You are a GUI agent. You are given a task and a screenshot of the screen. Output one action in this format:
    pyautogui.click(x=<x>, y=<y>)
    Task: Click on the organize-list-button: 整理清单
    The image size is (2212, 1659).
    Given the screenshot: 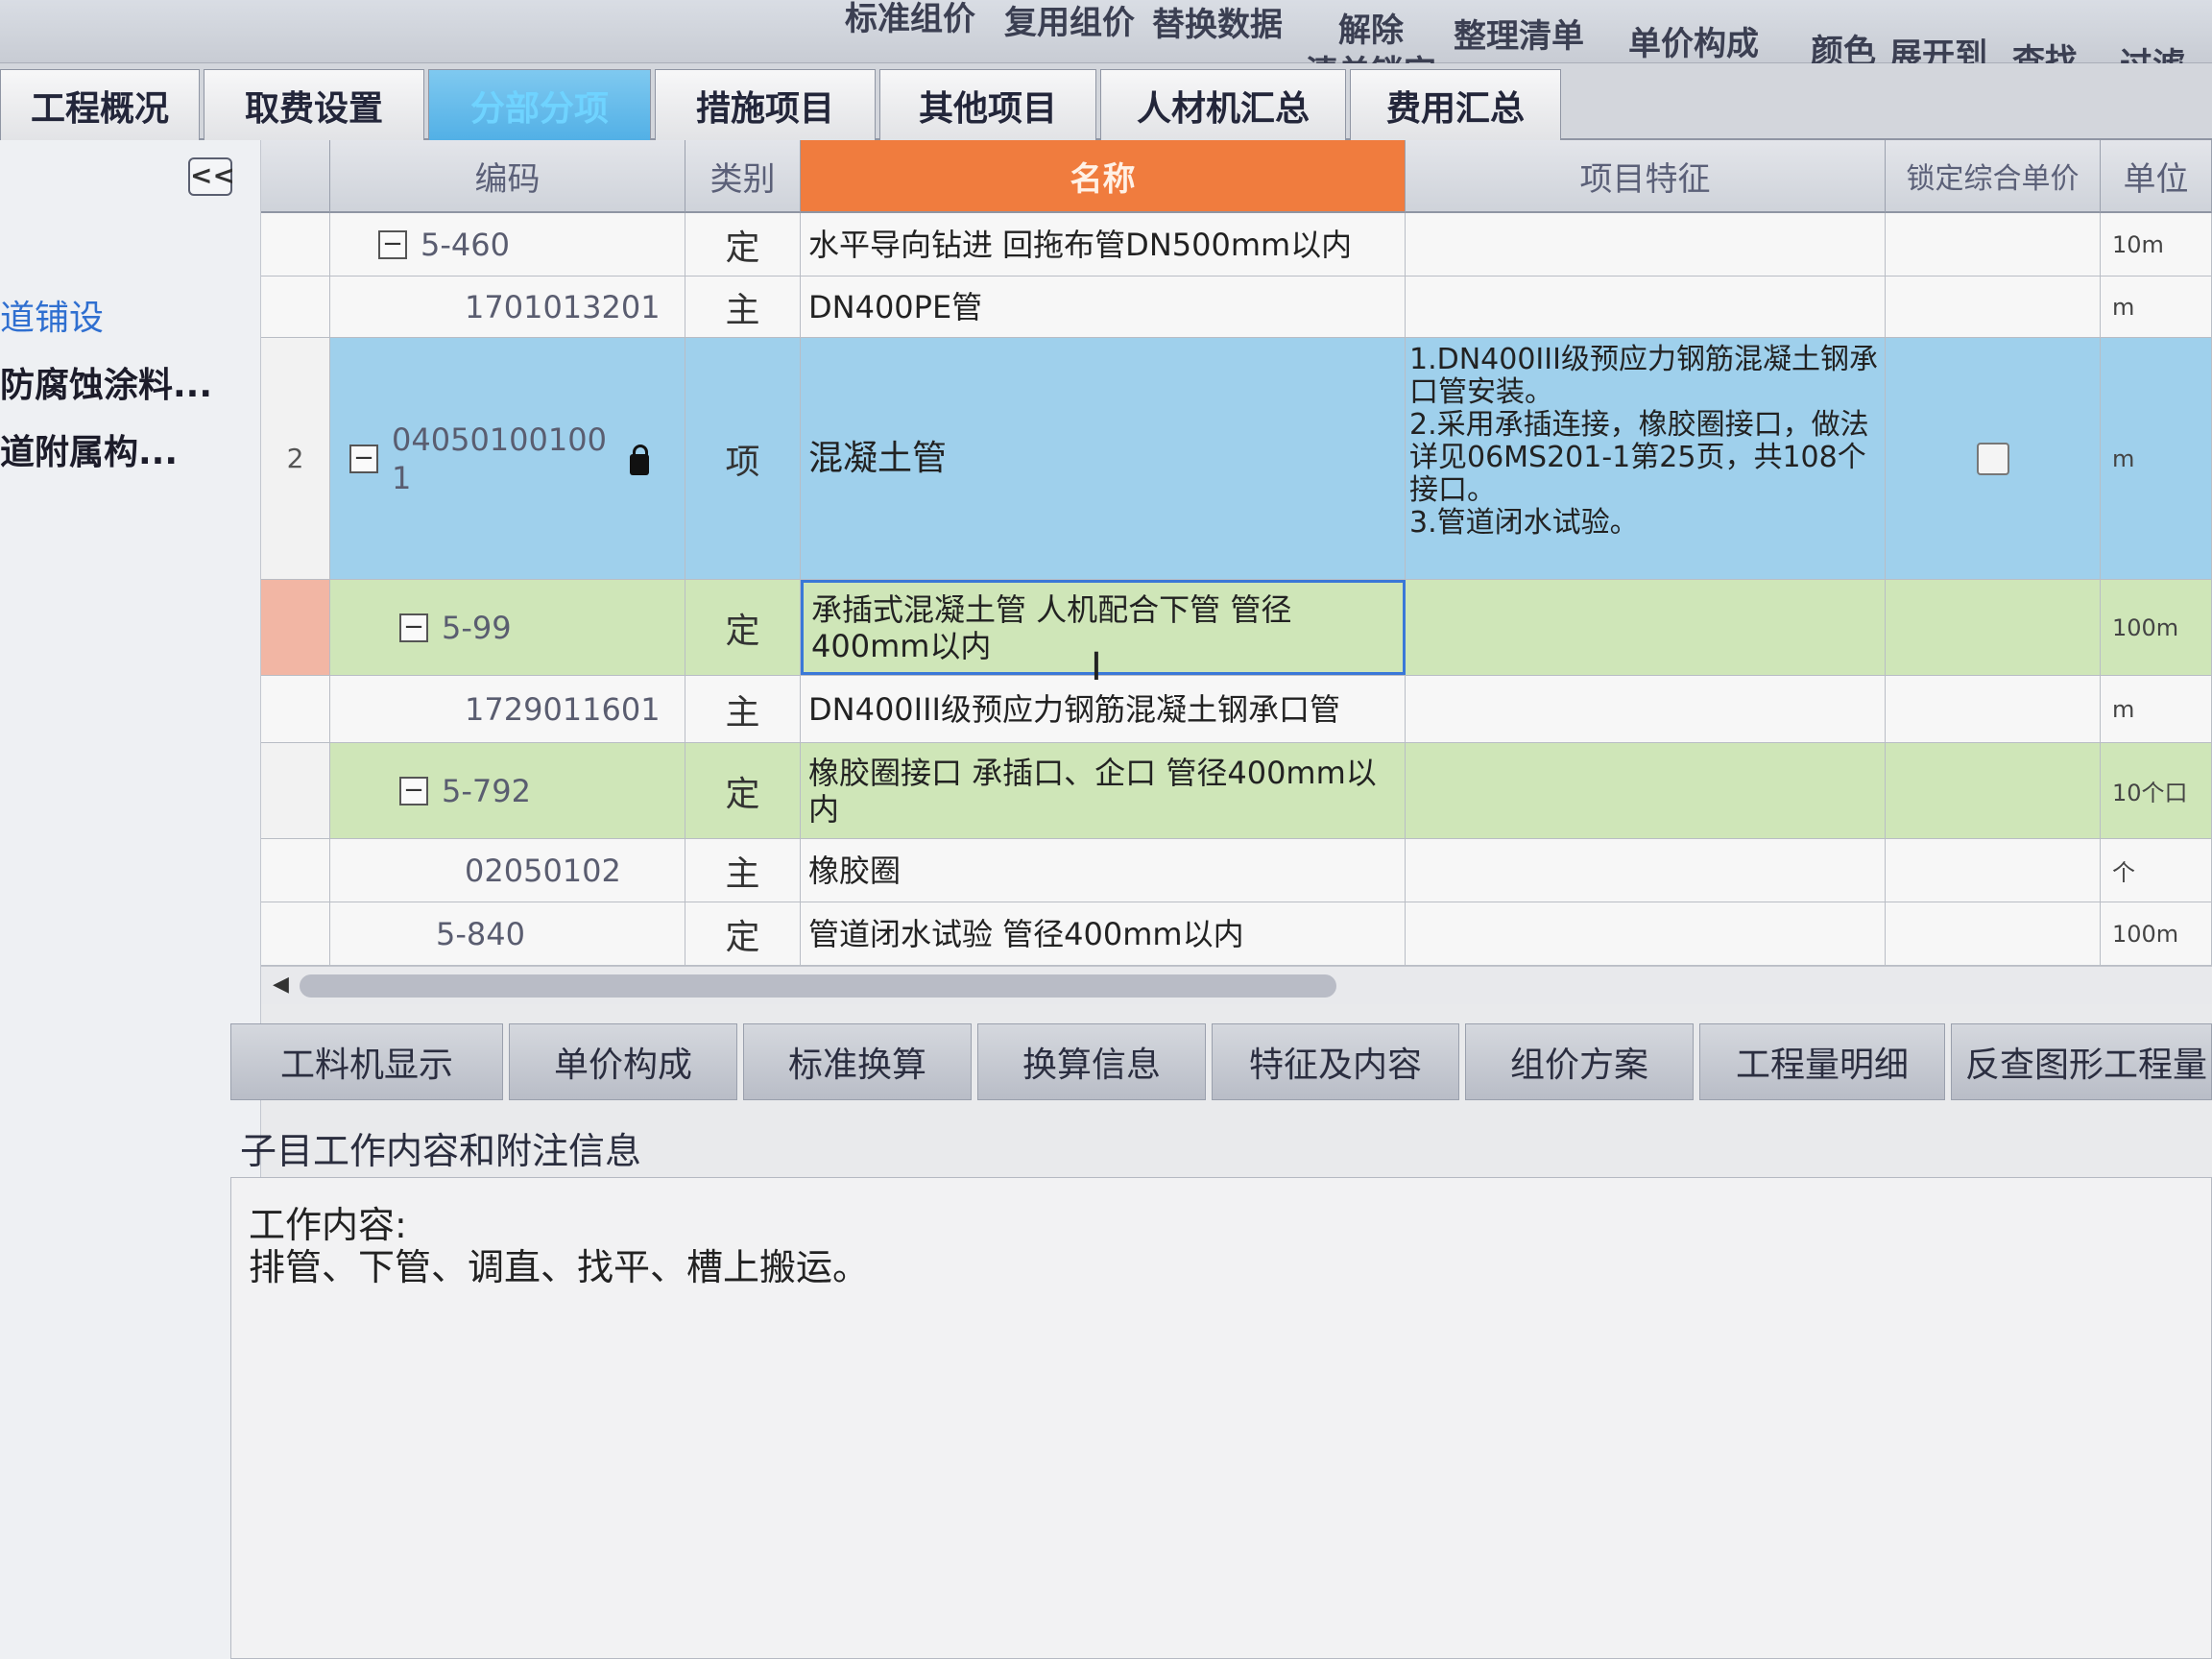 What is the action you would take?
    pyautogui.click(x=1519, y=33)
    